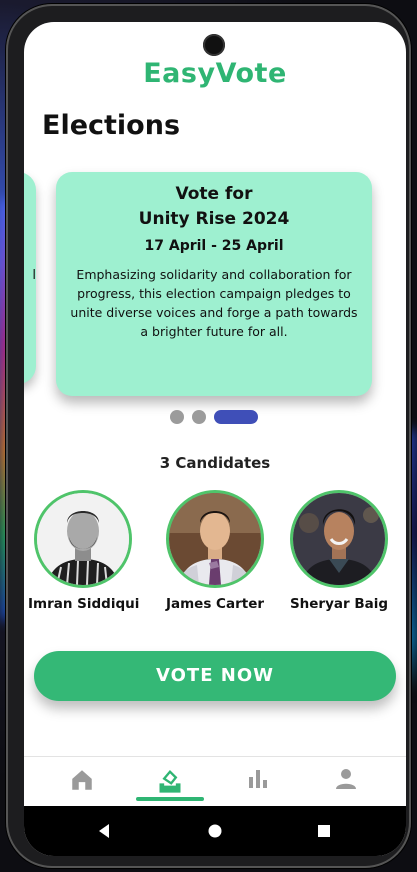 Image resolution: width=417 pixels, height=872 pixels. I want to click on bottom-navigation, so click(215, 781).